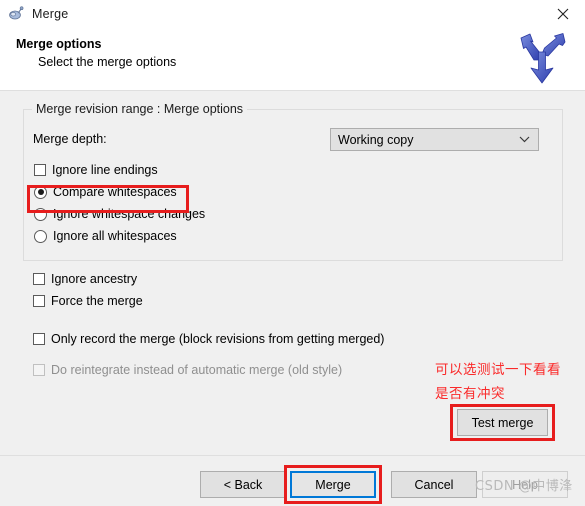  I want to click on radio-ignore-all-whitespaces: Ignore all whitespaces, so click(105, 236).